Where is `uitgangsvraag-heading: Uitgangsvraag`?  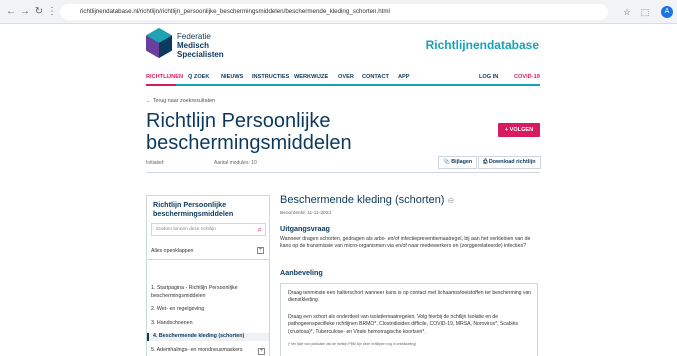 uitgangsvraag-heading: Uitgangsvraag is located at coordinates (305, 228).